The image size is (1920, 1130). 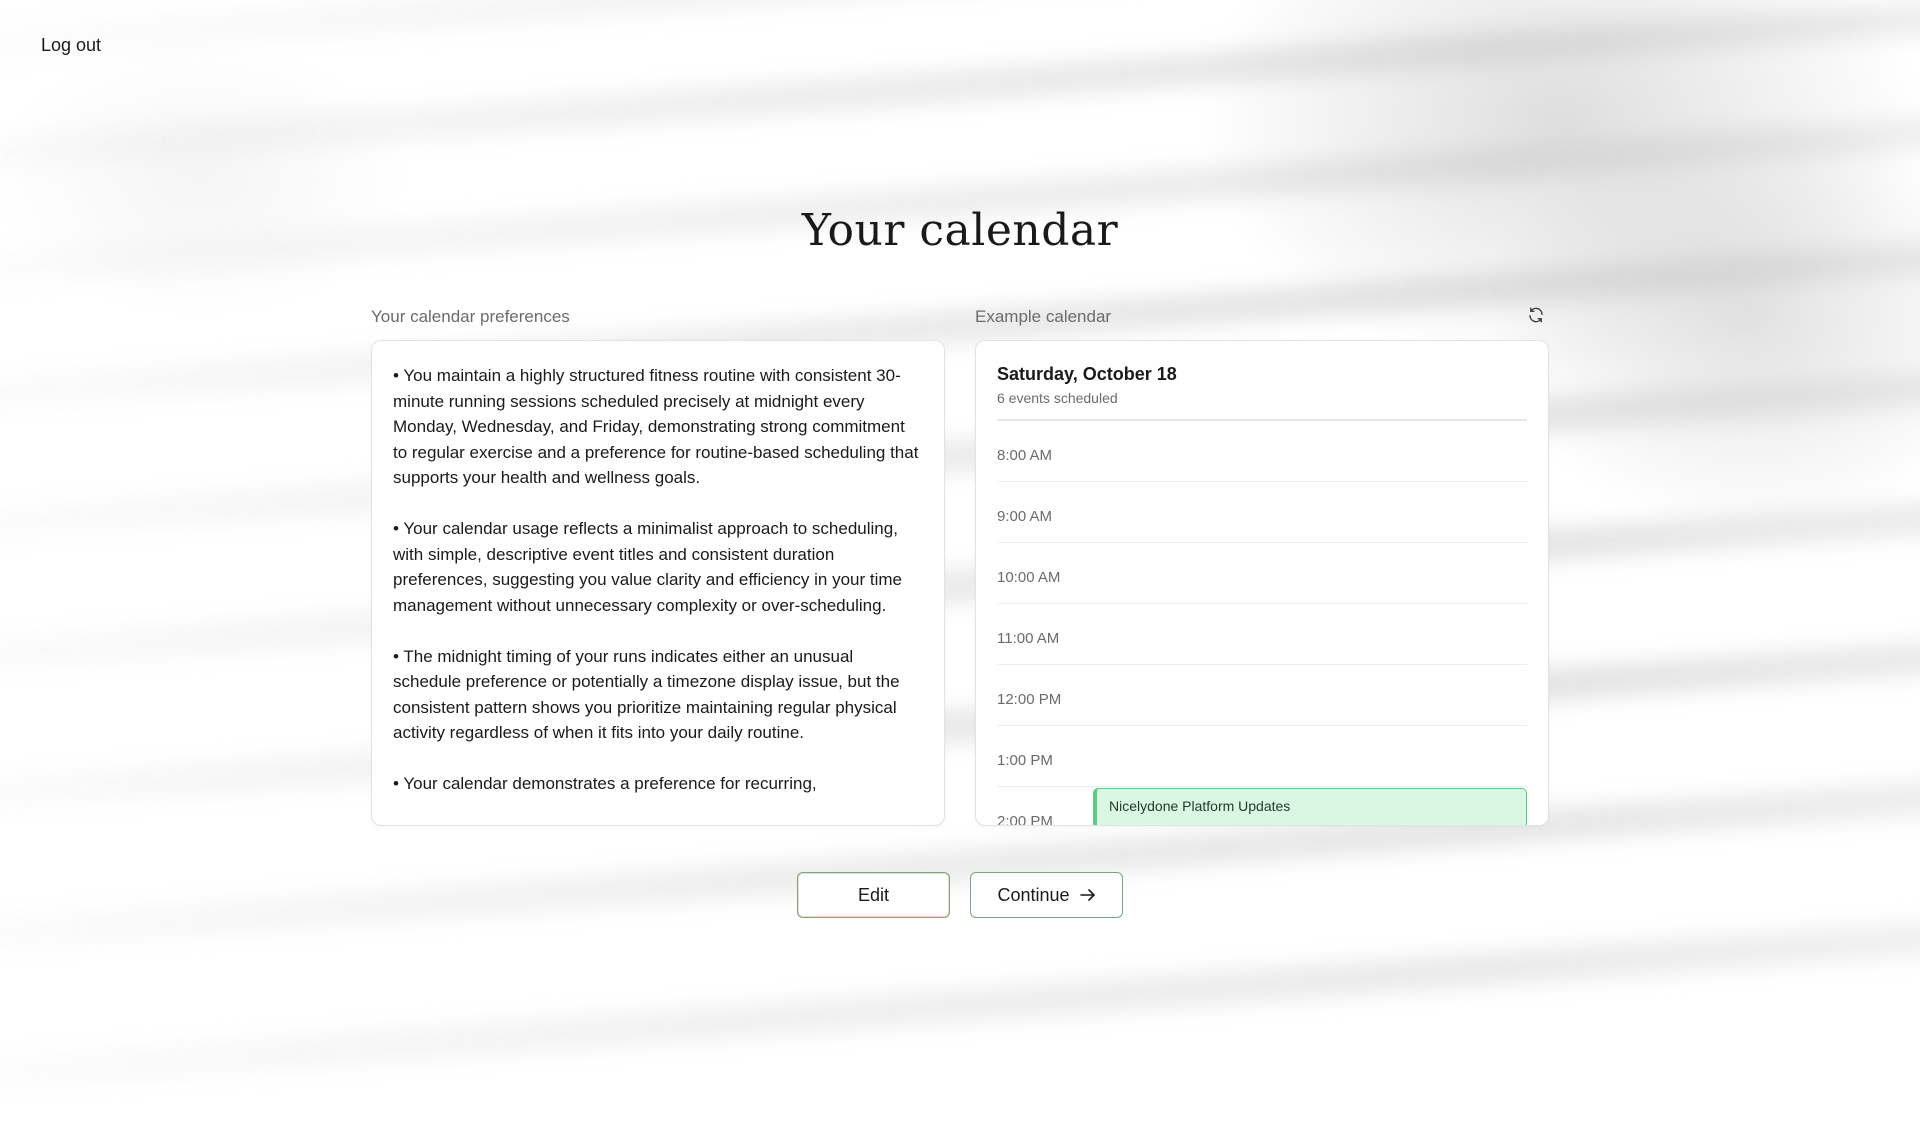 I want to click on edit-button-label: Edit, so click(x=873, y=894).